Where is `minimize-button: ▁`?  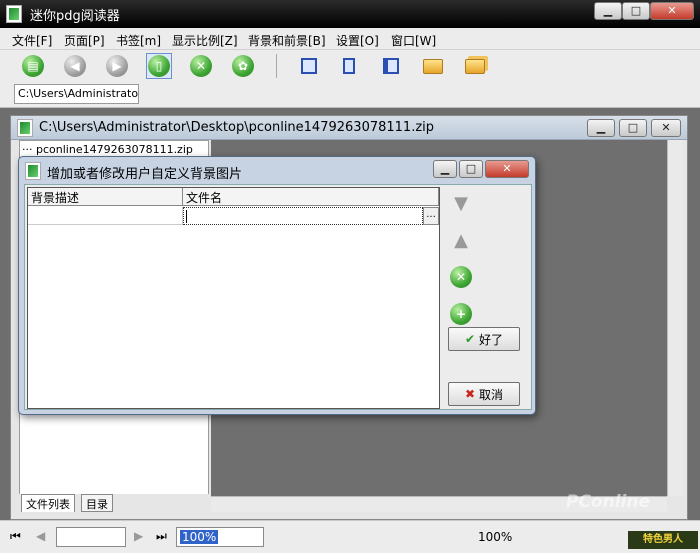
minimize-button: ▁ is located at coordinates (608, 11).